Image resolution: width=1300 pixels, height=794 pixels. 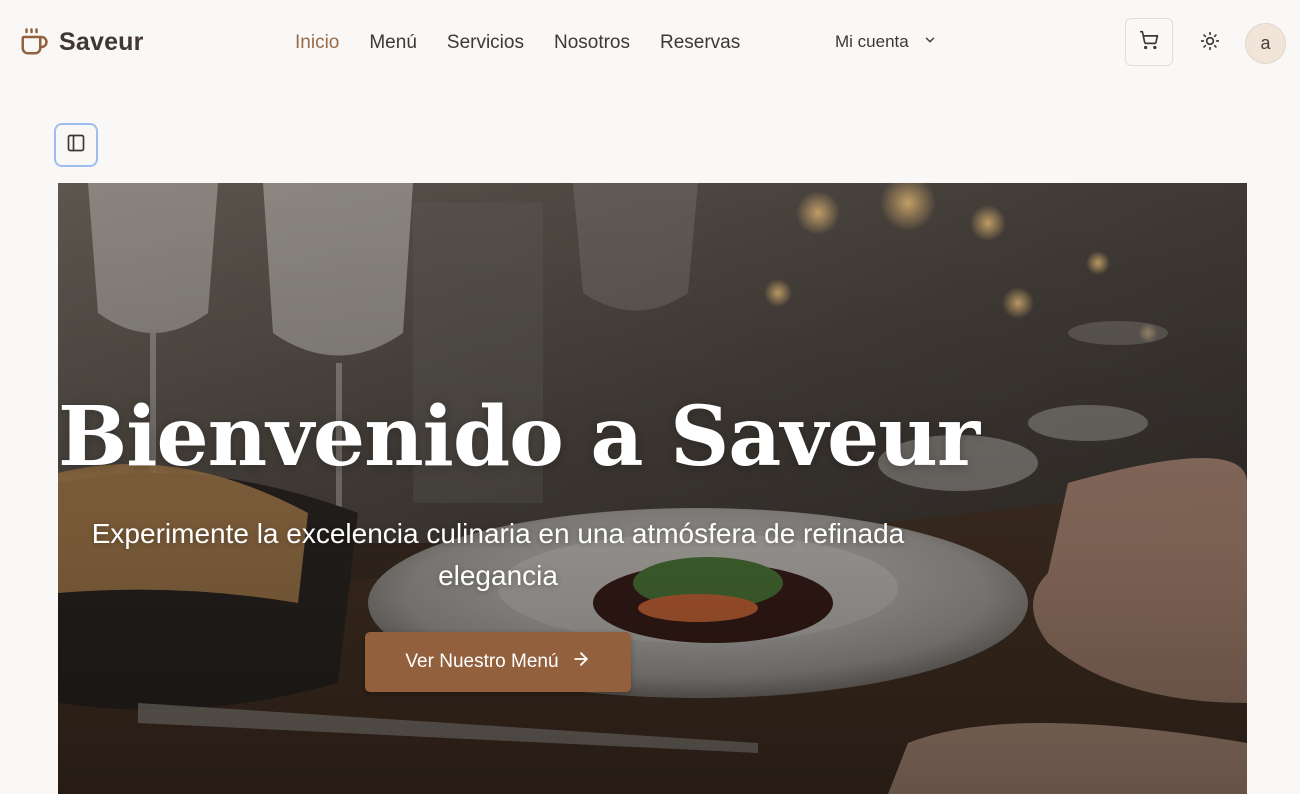 What do you see at coordinates (930, 42) in the screenshot?
I see `chevron-down-icon` at bounding box center [930, 42].